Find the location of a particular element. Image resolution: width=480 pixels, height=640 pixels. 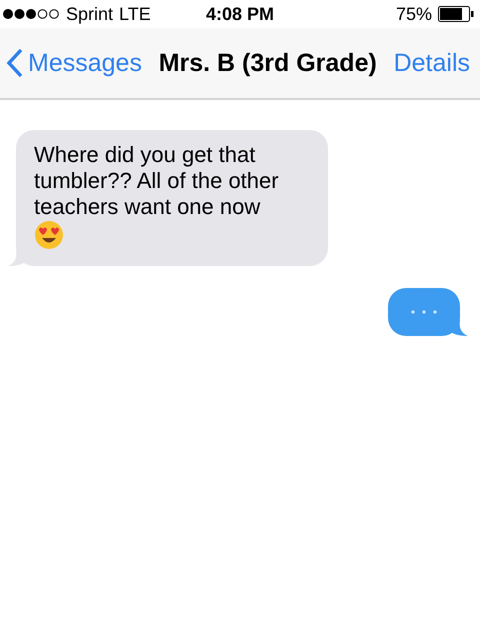

battery-icon is located at coordinates (456, 14).